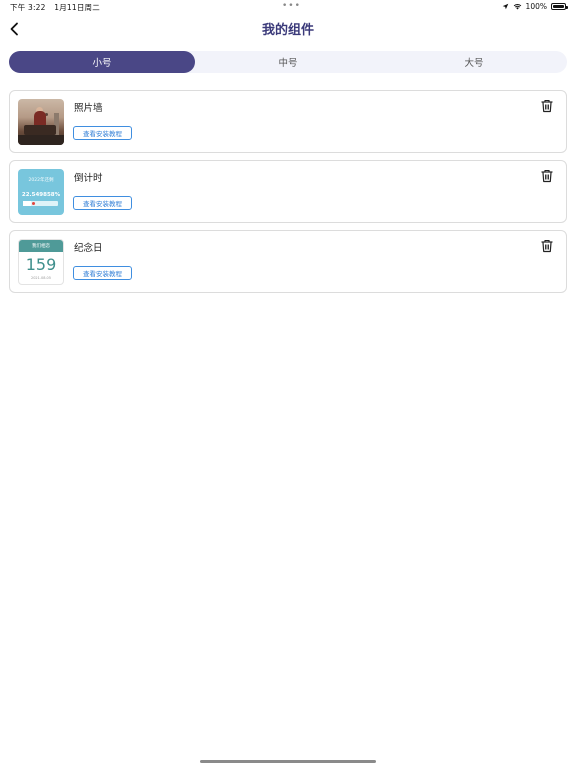  I want to click on wifi-icon, so click(517, 6).